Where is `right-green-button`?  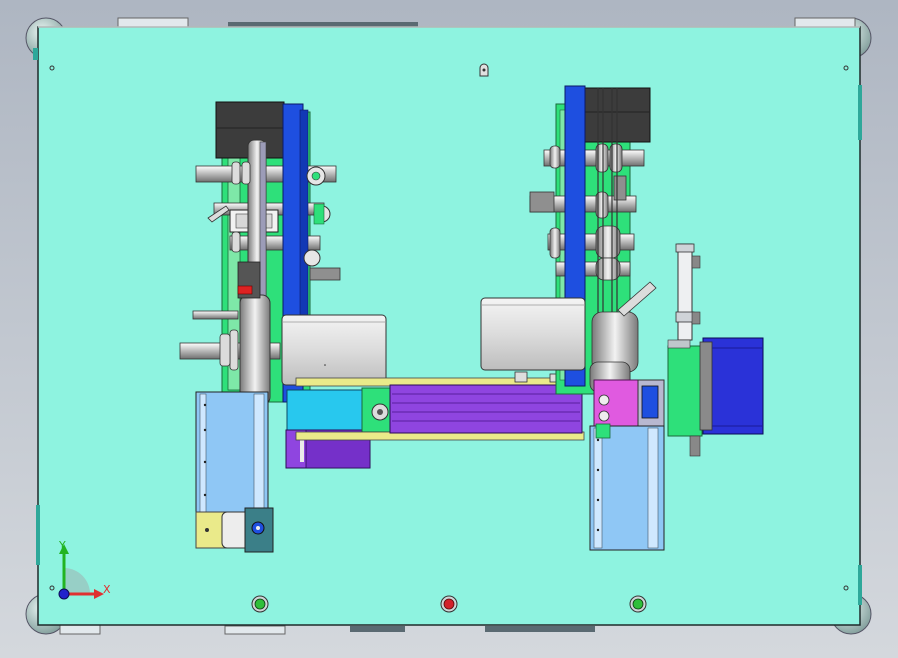
right-green-button is located at coordinates (638, 604).